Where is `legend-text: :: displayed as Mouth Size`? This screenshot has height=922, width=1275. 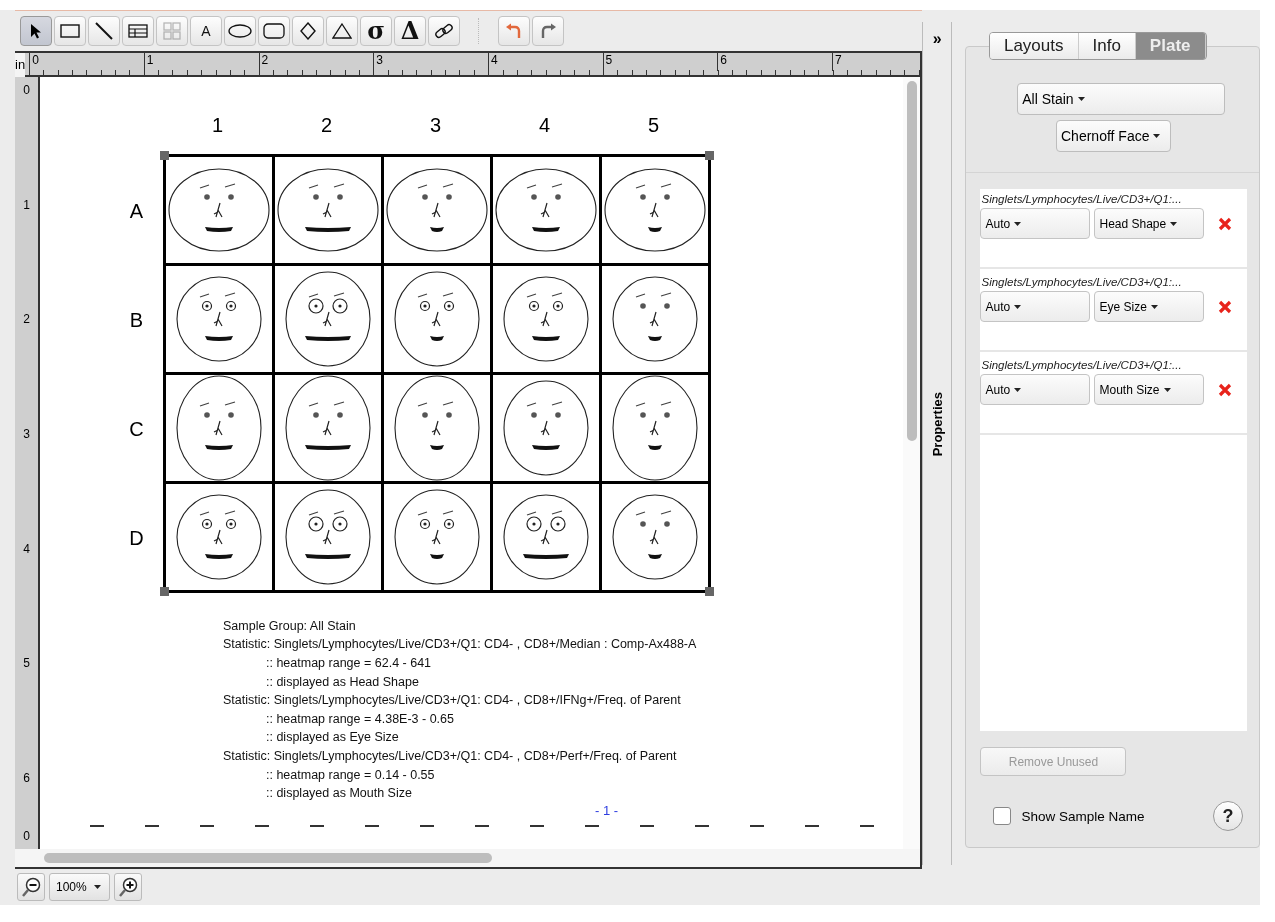 legend-text: :: displayed as Mouth Size is located at coordinates (339, 794).